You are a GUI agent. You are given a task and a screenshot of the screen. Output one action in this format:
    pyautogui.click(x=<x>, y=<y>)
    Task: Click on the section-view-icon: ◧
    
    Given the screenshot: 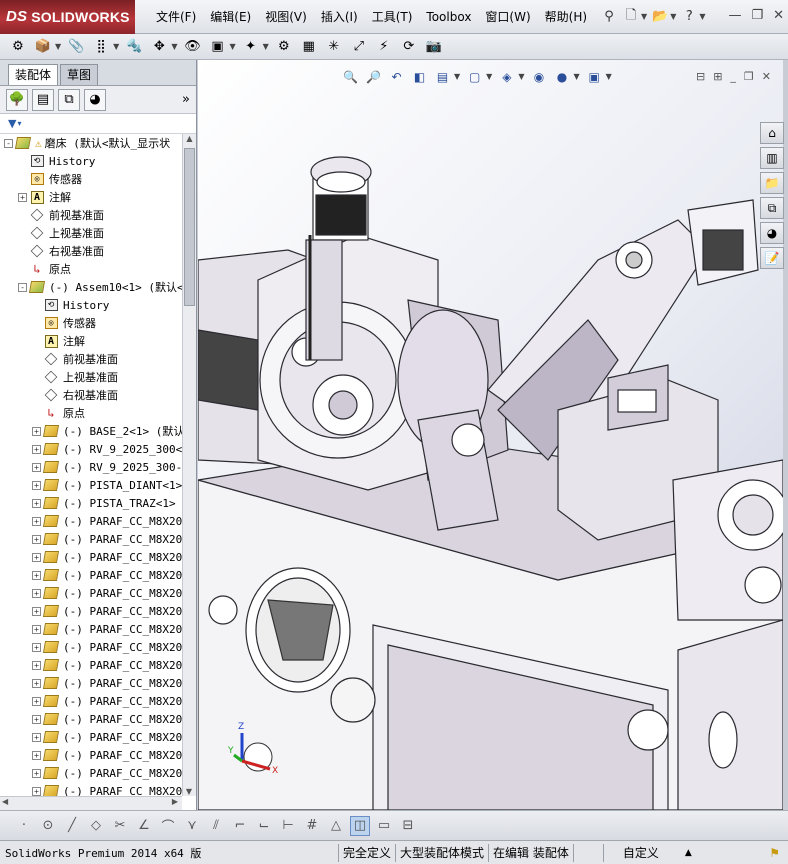 What is the action you would take?
    pyautogui.click(x=419, y=76)
    